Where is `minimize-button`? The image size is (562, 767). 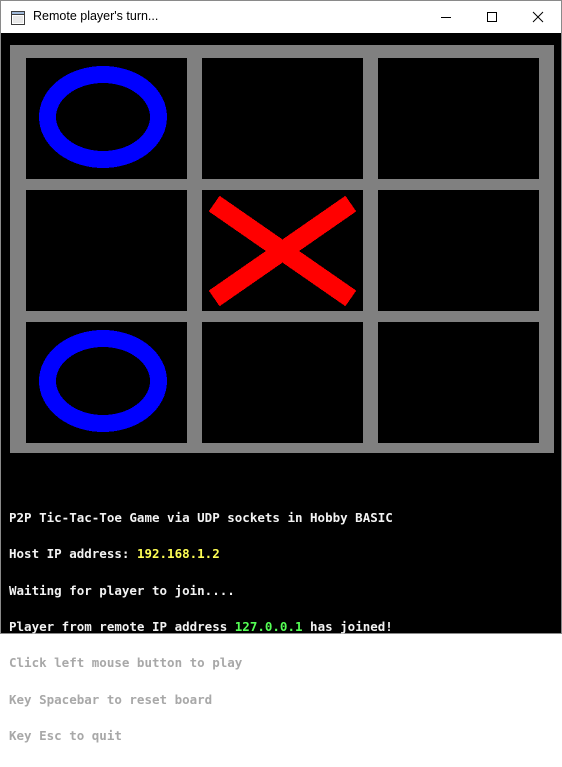 minimize-button is located at coordinates (446, 17).